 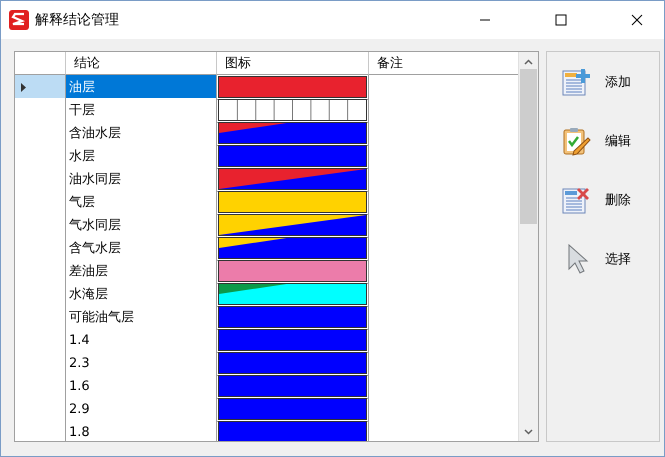 I want to click on table-cell: 2.9, so click(x=141, y=409).